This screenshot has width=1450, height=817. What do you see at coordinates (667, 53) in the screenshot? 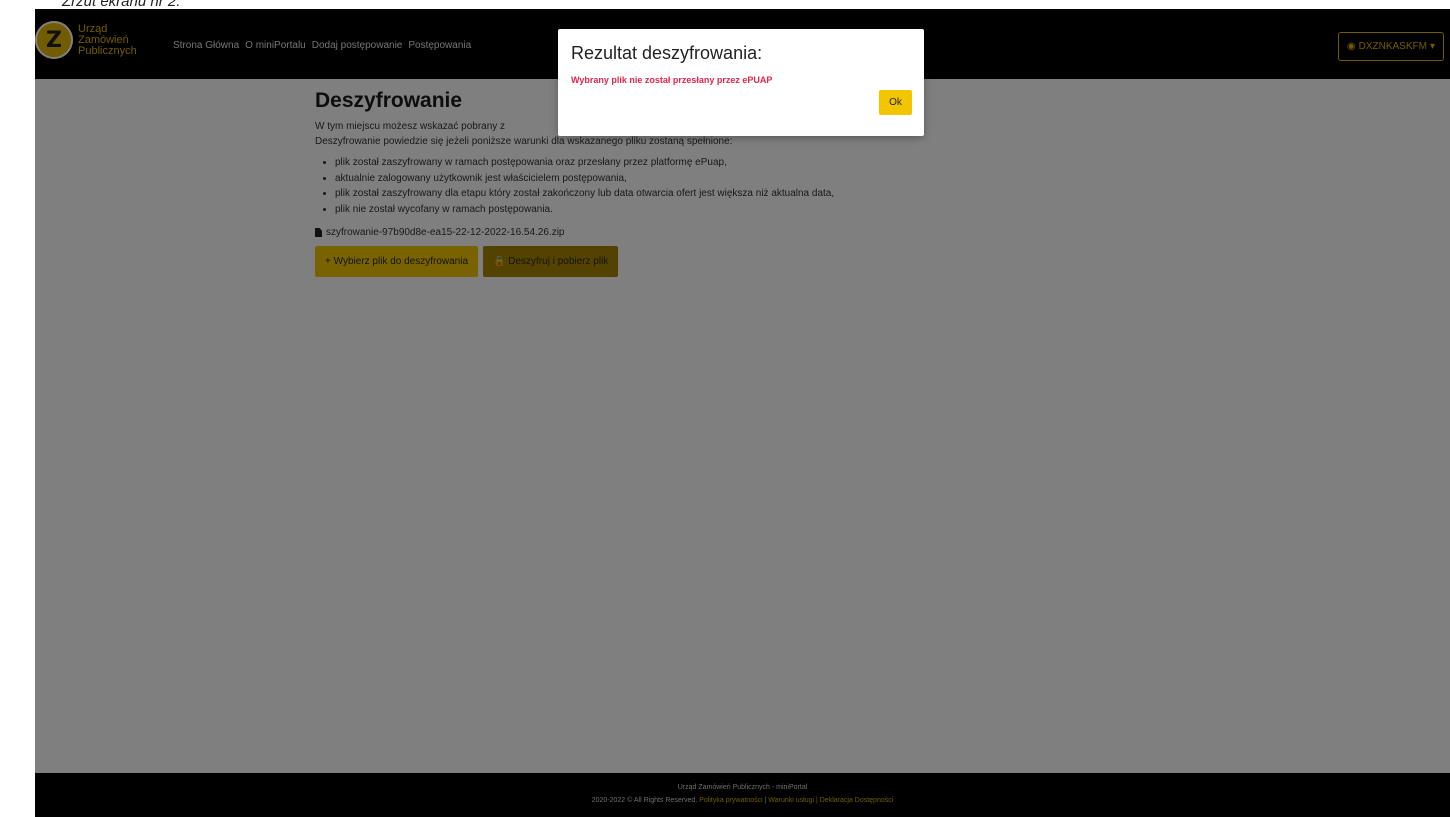
I see `dialog-title: Rezultat deszyfrowania:` at bounding box center [667, 53].